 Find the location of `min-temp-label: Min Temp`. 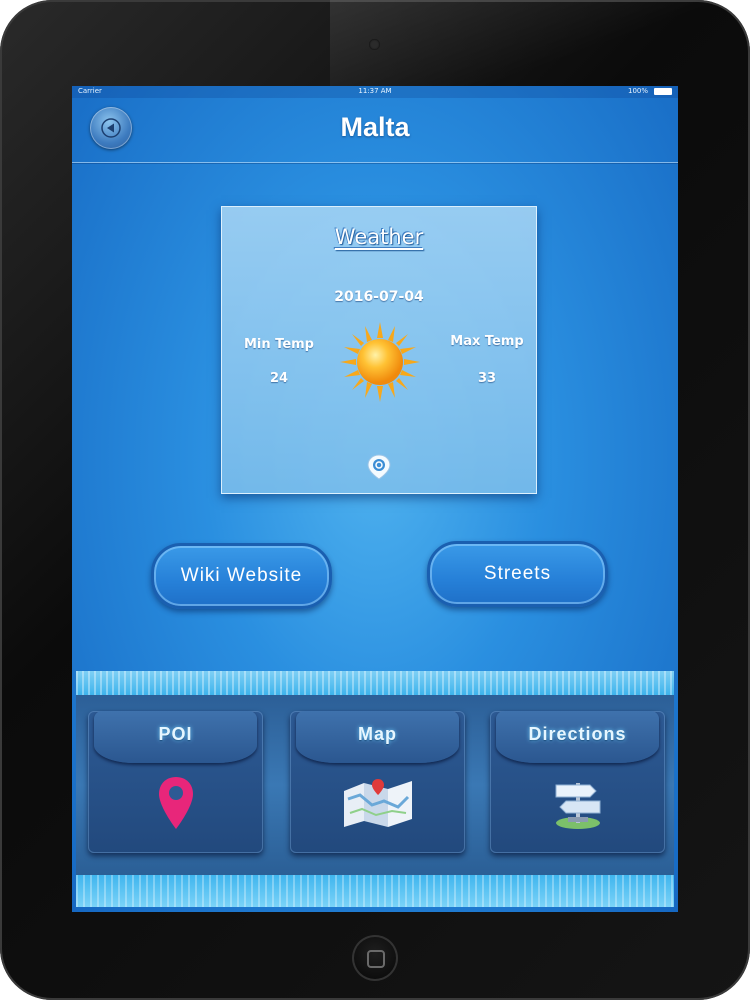

min-temp-label: Min Temp is located at coordinates (279, 344).